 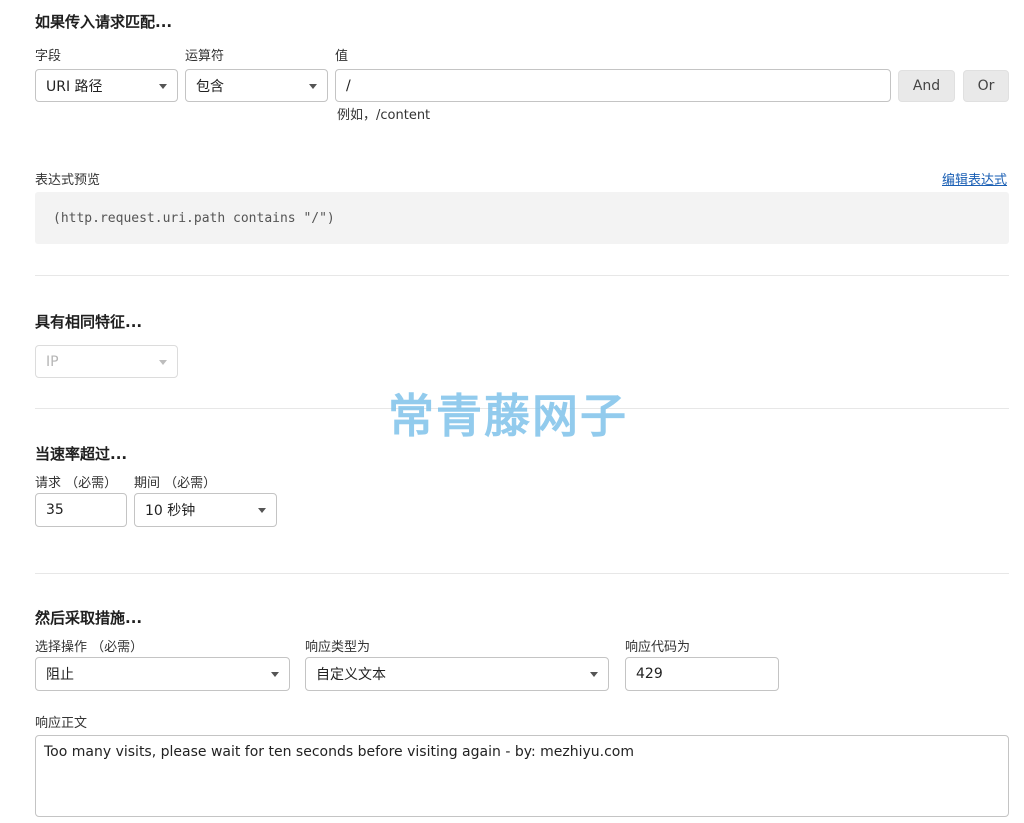 What do you see at coordinates (338, 647) in the screenshot?
I see `response-type-label: 响应类型为` at bounding box center [338, 647].